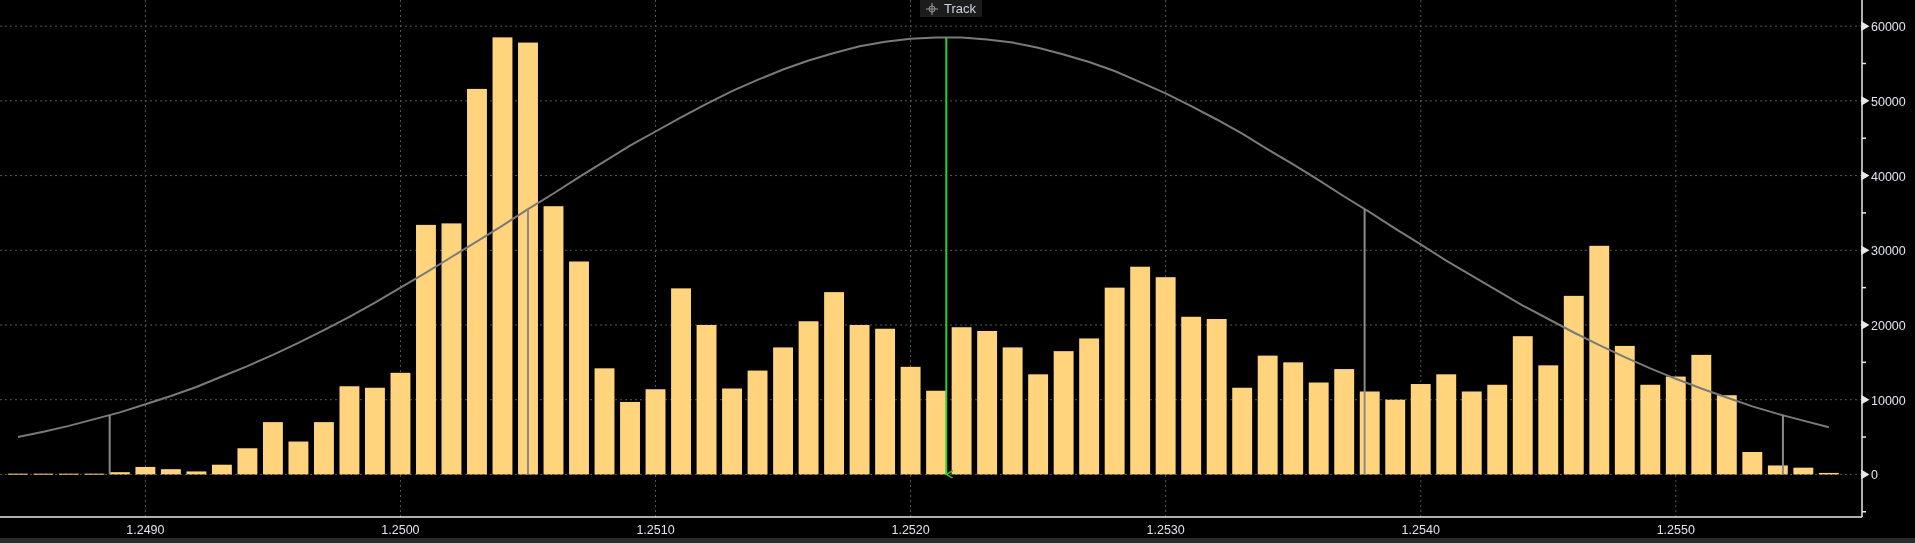 The width and height of the screenshot is (1915, 543). Describe the element at coordinates (1888, 176) in the screenshot. I see `y-axis-label: 40000` at that location.